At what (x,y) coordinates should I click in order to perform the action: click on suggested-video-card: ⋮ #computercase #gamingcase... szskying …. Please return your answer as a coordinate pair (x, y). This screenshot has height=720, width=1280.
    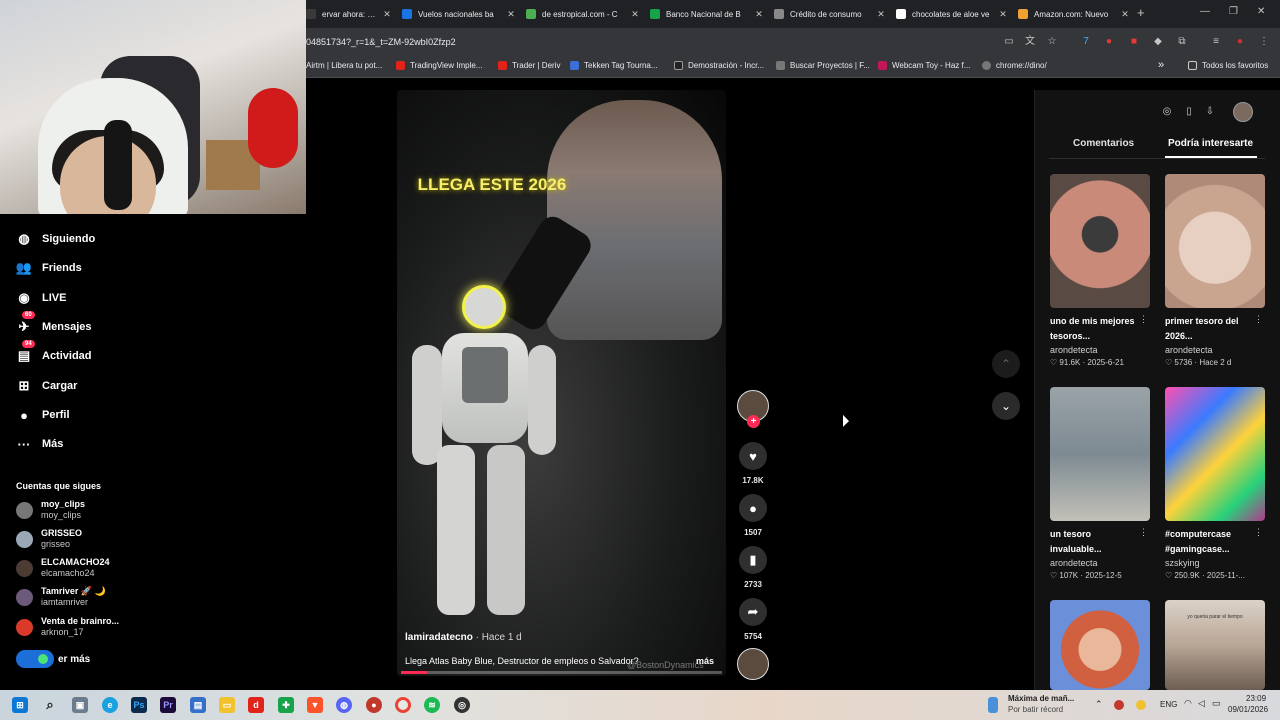
    Looking at the image, I should click on (1215, 483).